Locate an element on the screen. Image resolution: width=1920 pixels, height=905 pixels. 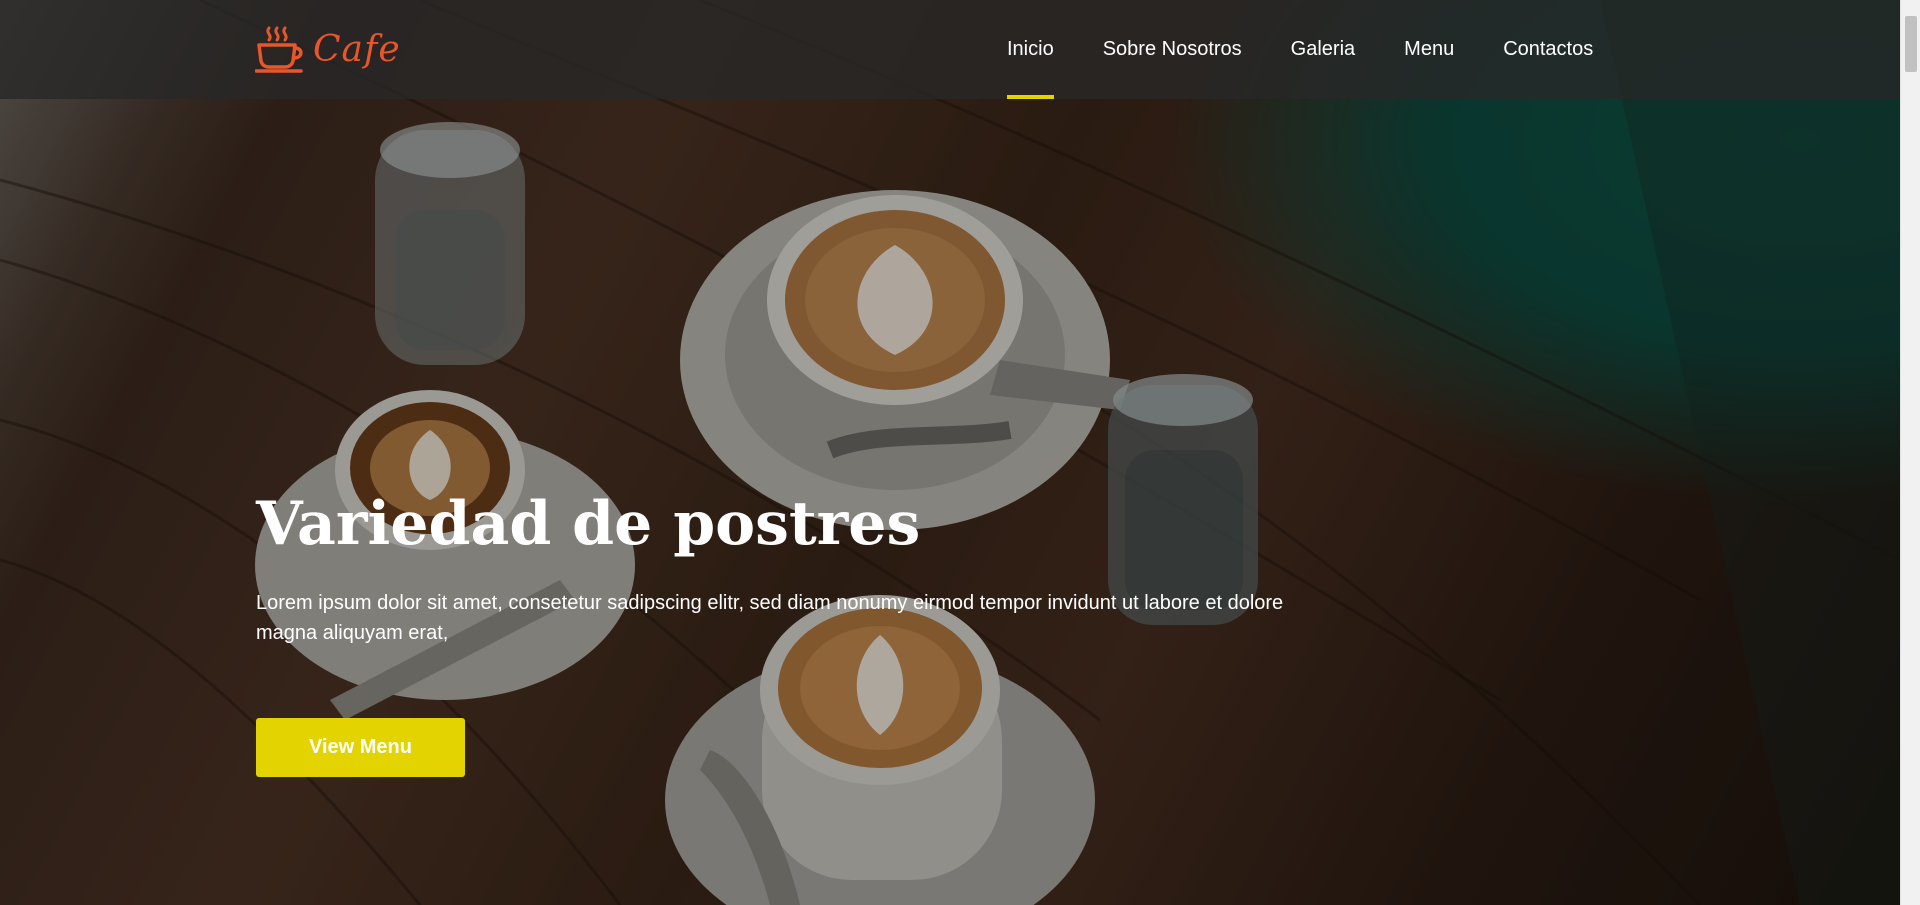
nav-item-galeria: Galeria is located at coordinates (1323, 49).